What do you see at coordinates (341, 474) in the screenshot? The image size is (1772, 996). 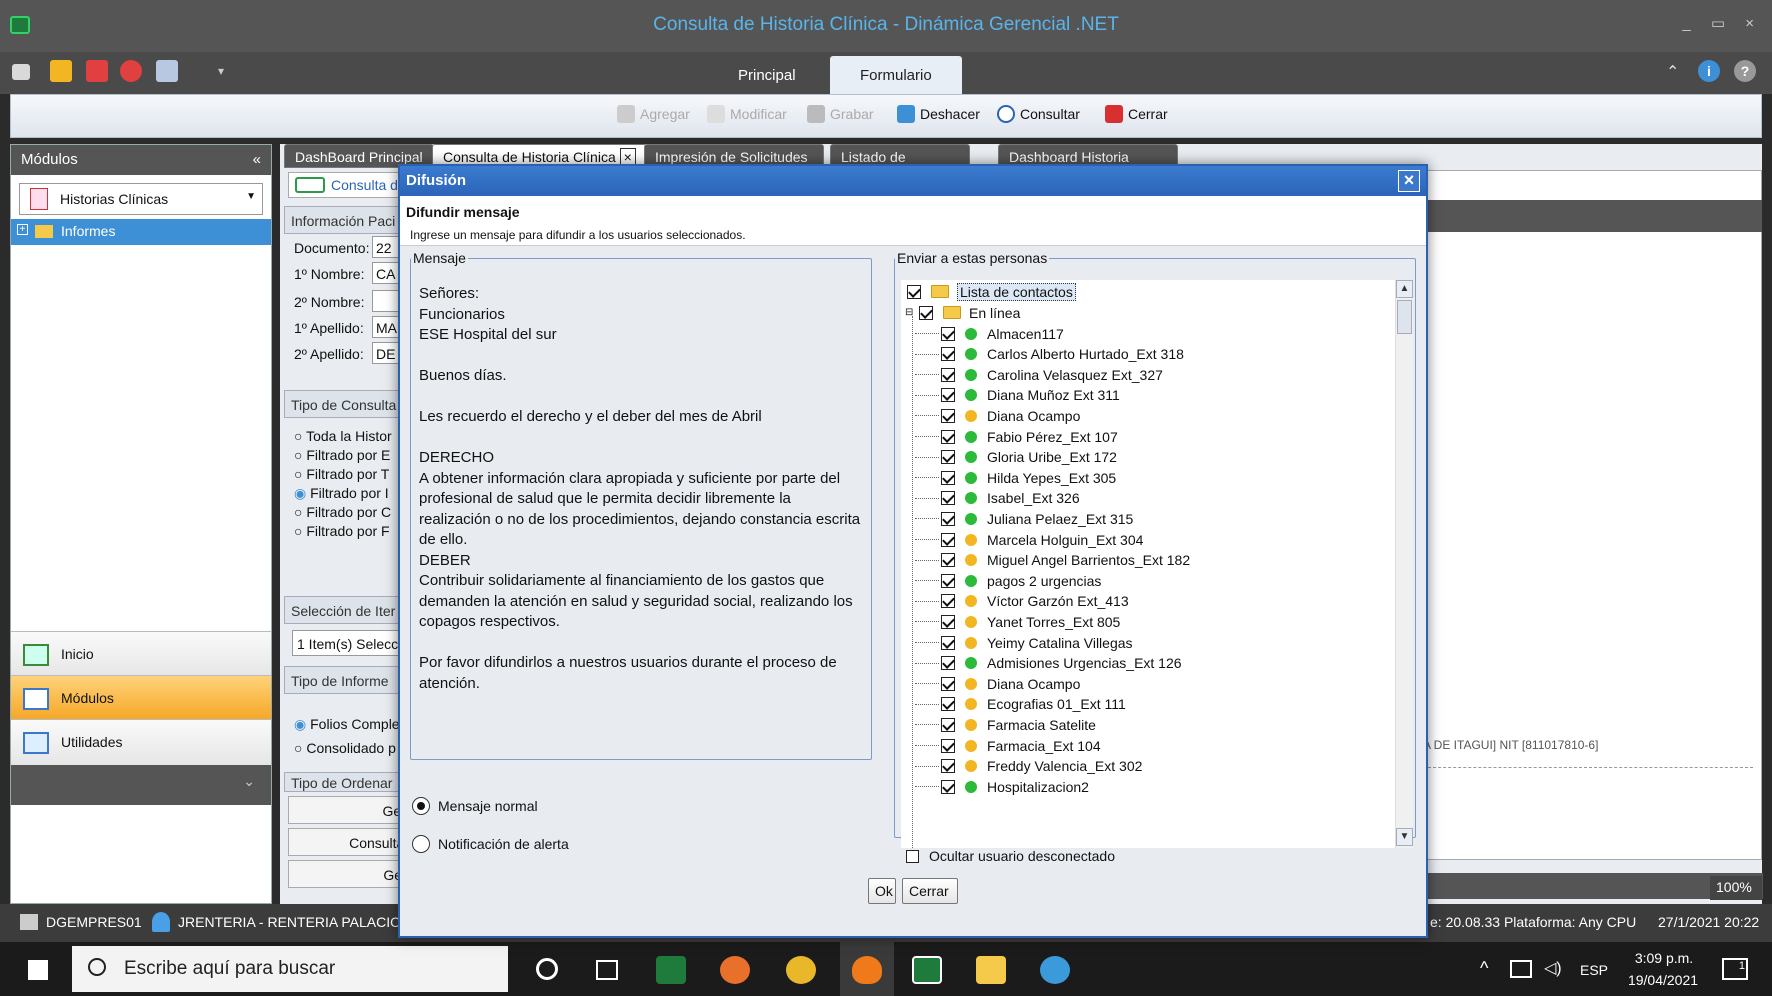 I see `radio-option: ○ Filtrado por T` at bounding box center [341, 474].